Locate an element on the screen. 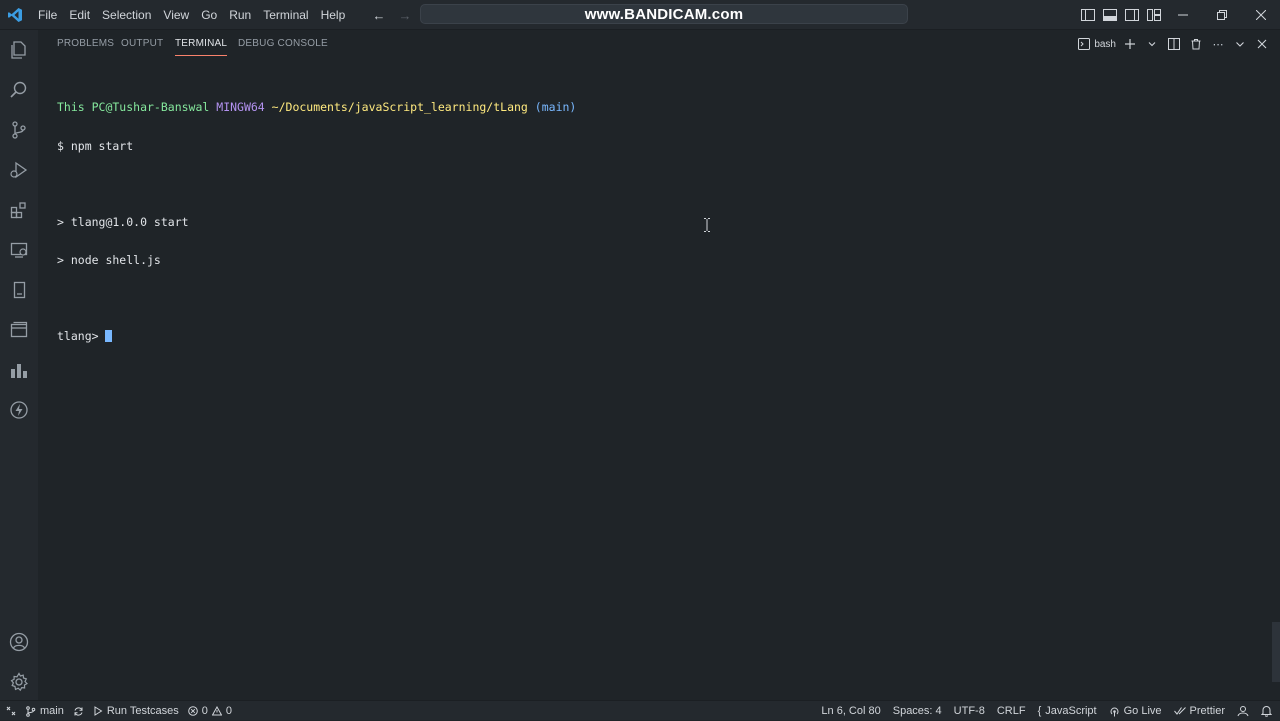  branch-name: main is located at coordinates (52, 711).